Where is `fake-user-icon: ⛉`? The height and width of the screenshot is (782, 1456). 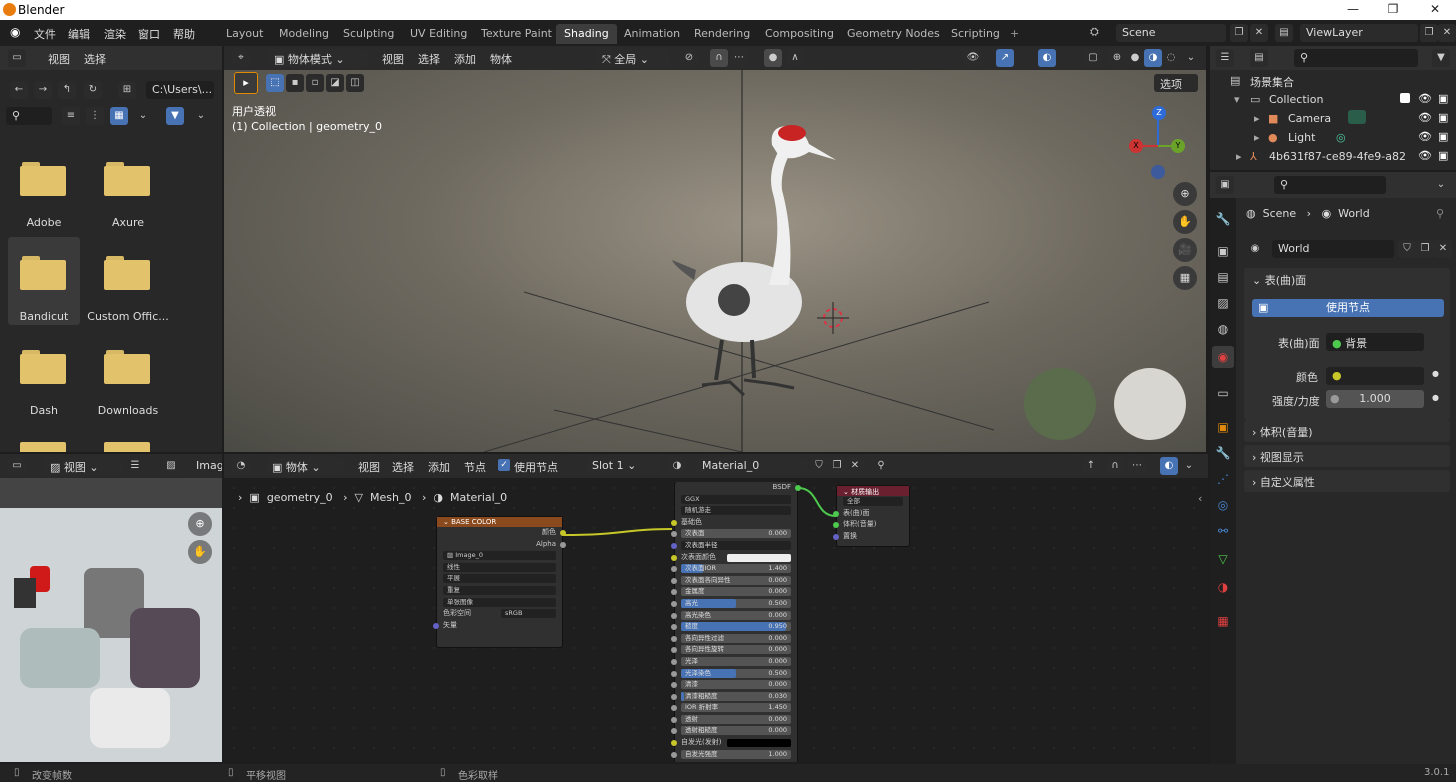 fake-user-icon: ⛉ is located at coordinates (1407, 249).